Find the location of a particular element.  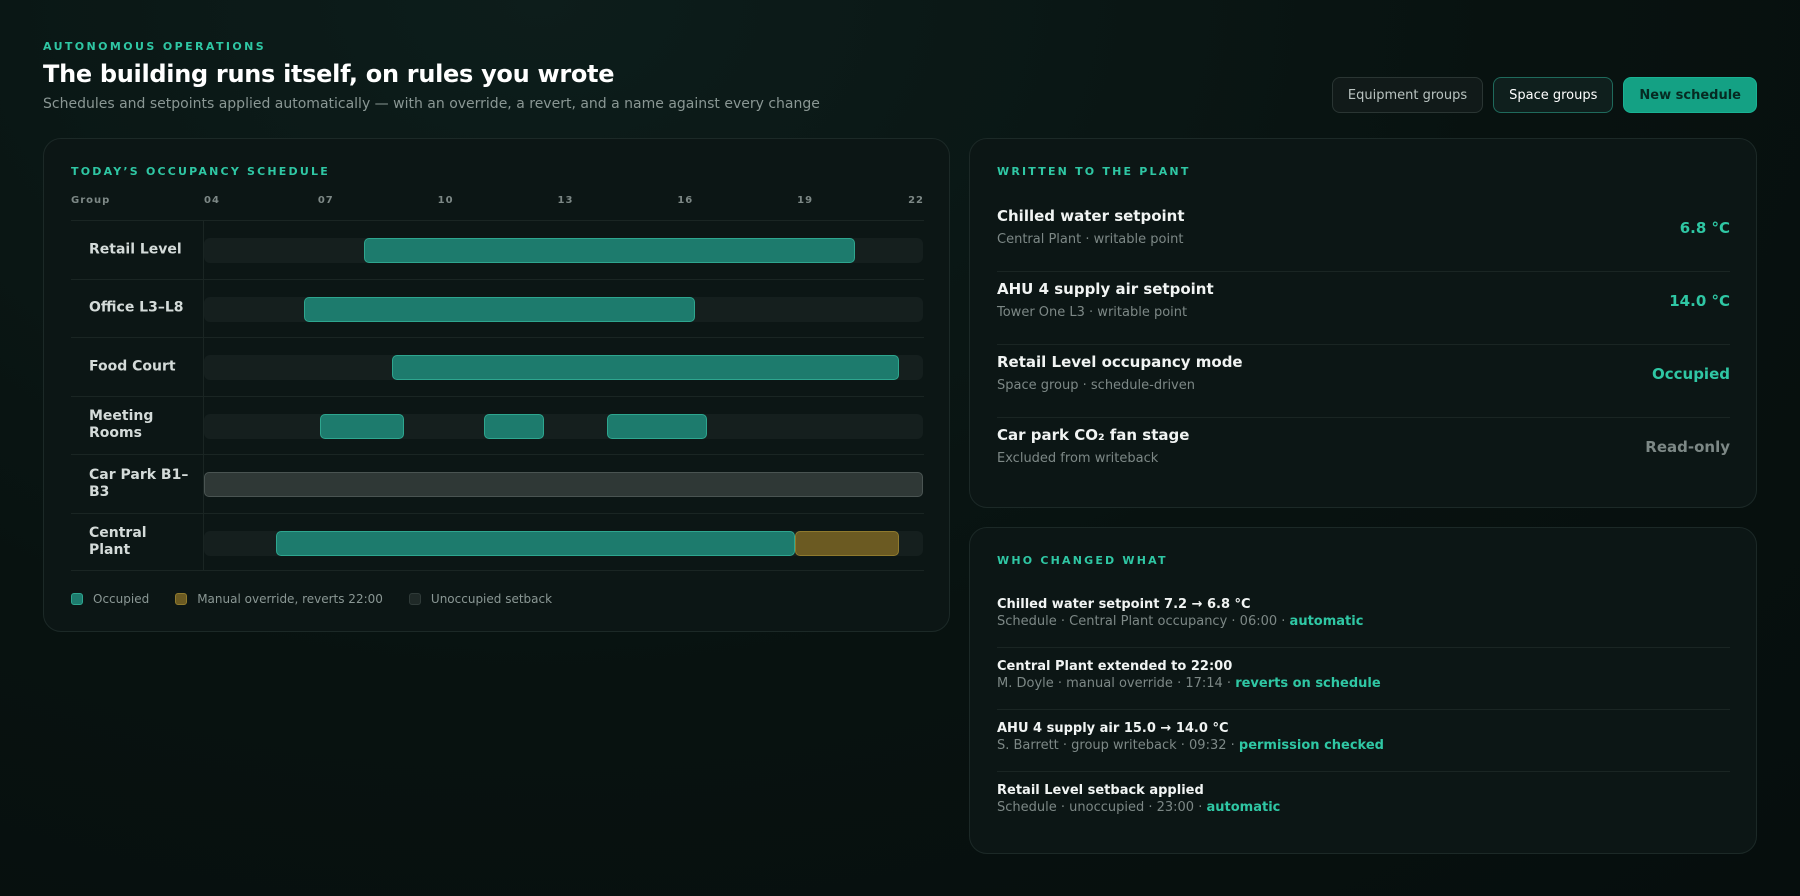

row-label: Retail Level is located at coordinates (135, 249).